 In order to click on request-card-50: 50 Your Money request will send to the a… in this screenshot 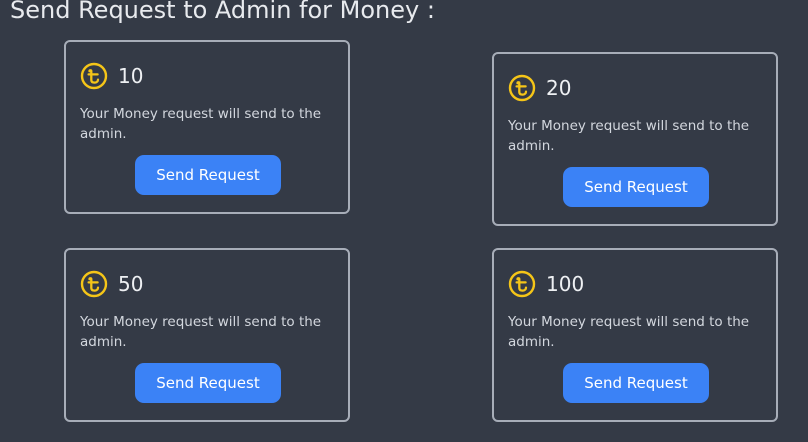, I will do `click(207, 335)`.